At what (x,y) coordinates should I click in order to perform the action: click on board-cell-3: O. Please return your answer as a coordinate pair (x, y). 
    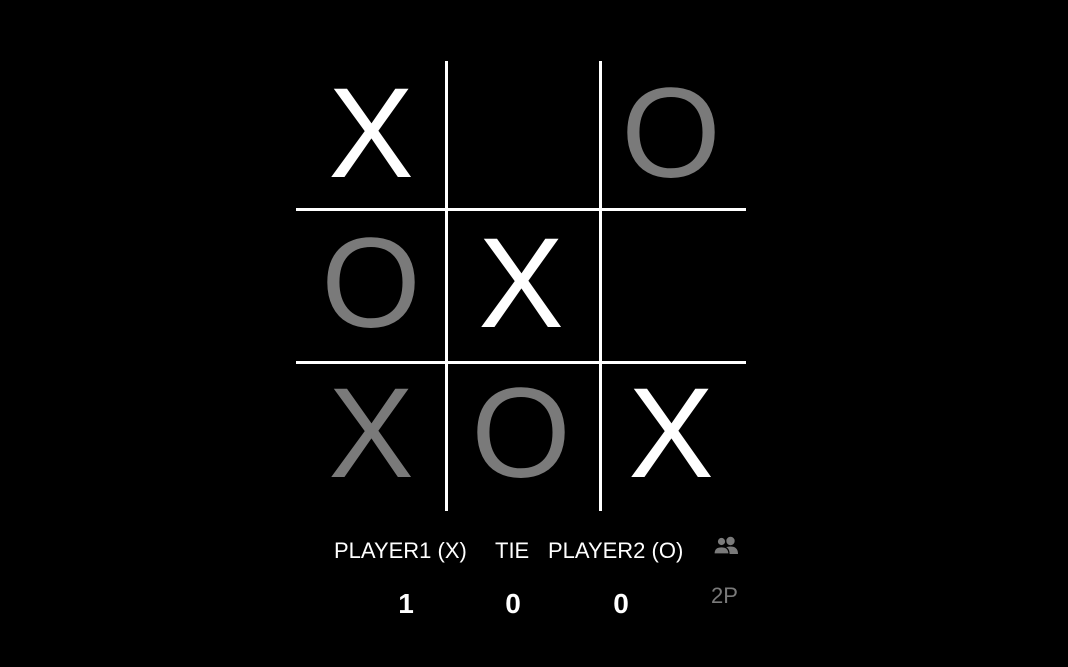
    Looking at the image, I should click on (671, 136).